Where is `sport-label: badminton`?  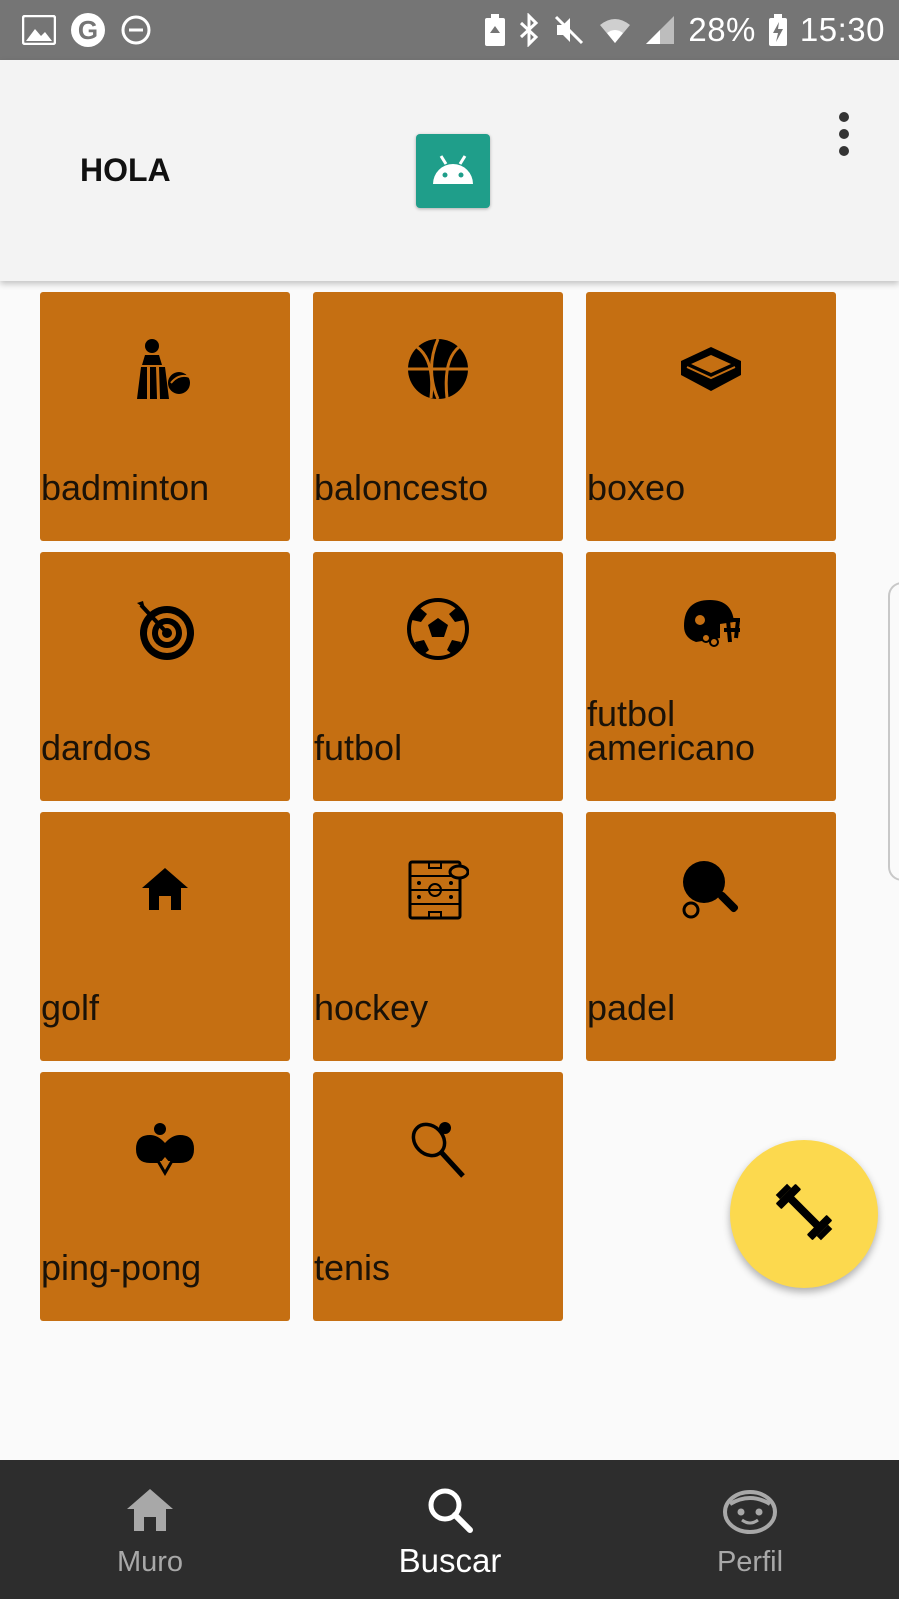
sport-label: badminton is located at coordinates (125, 487).